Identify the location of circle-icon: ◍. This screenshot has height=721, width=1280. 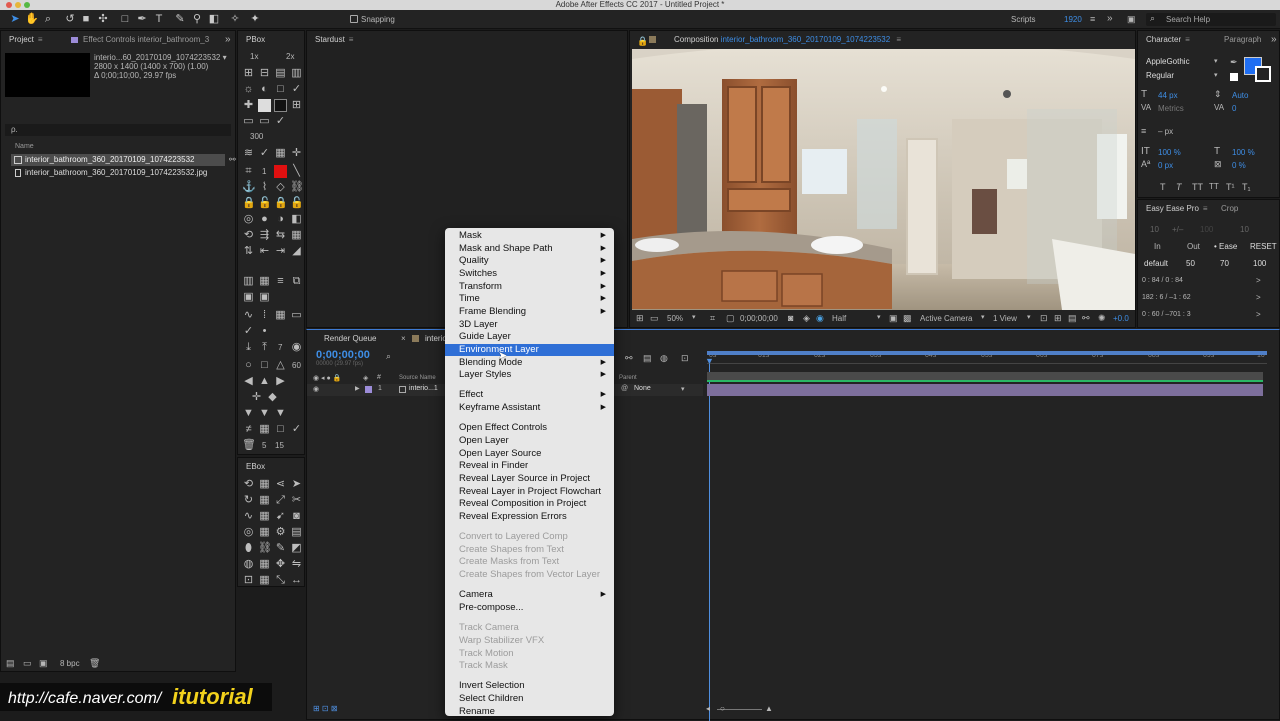
(248, 564).